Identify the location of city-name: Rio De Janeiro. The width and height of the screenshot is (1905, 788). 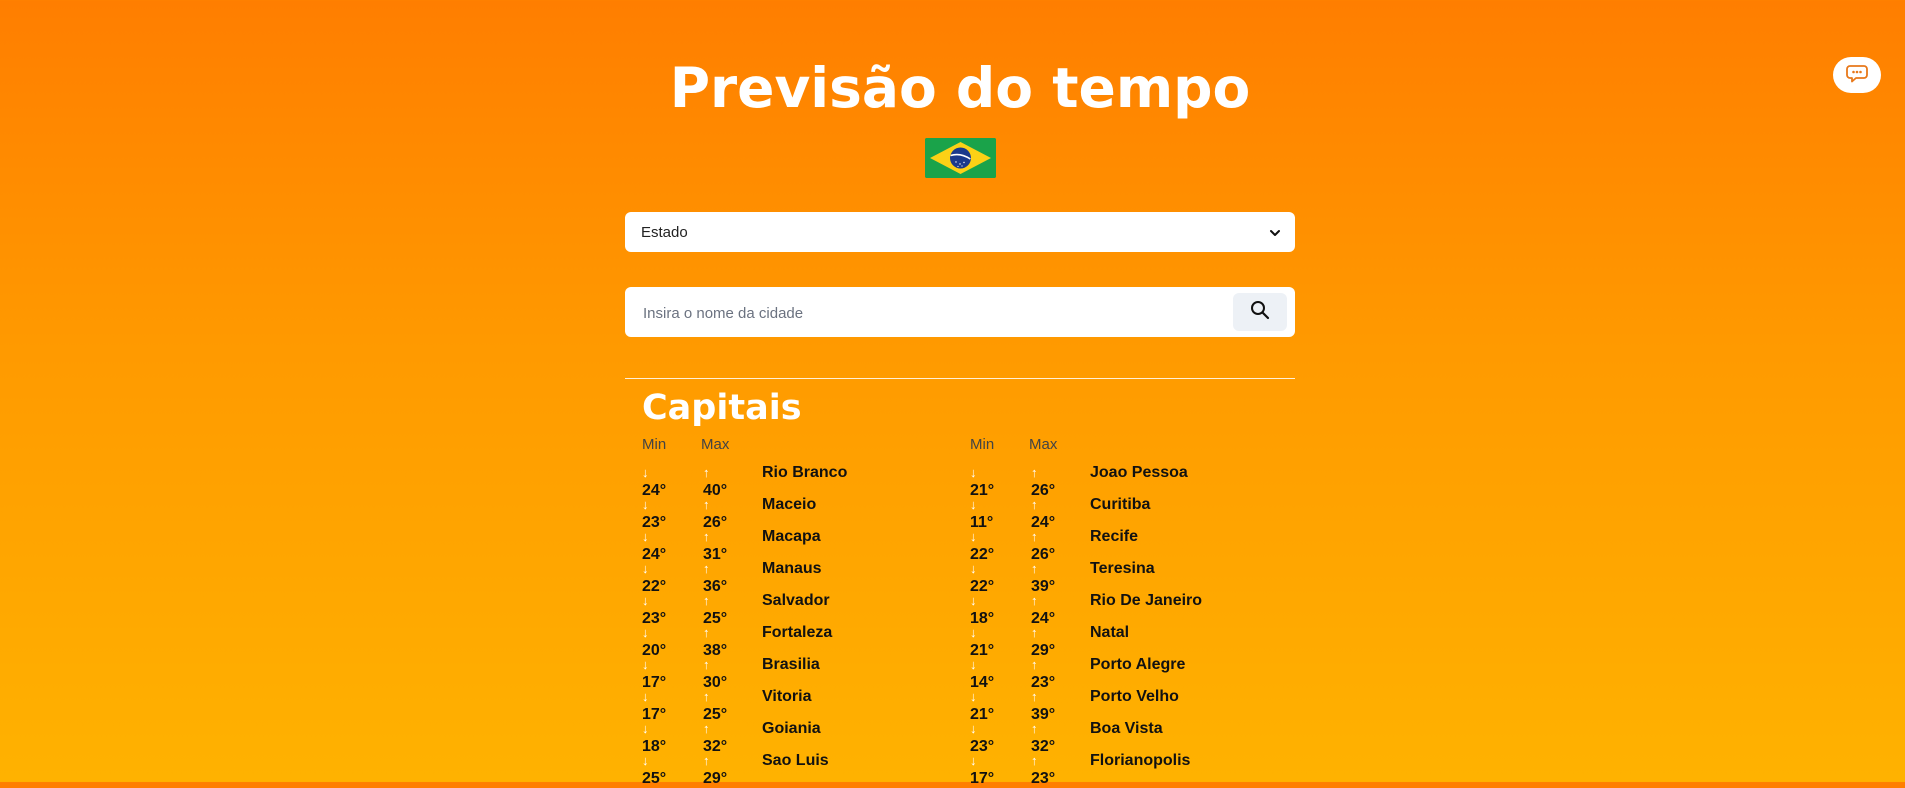
(1146, 600).